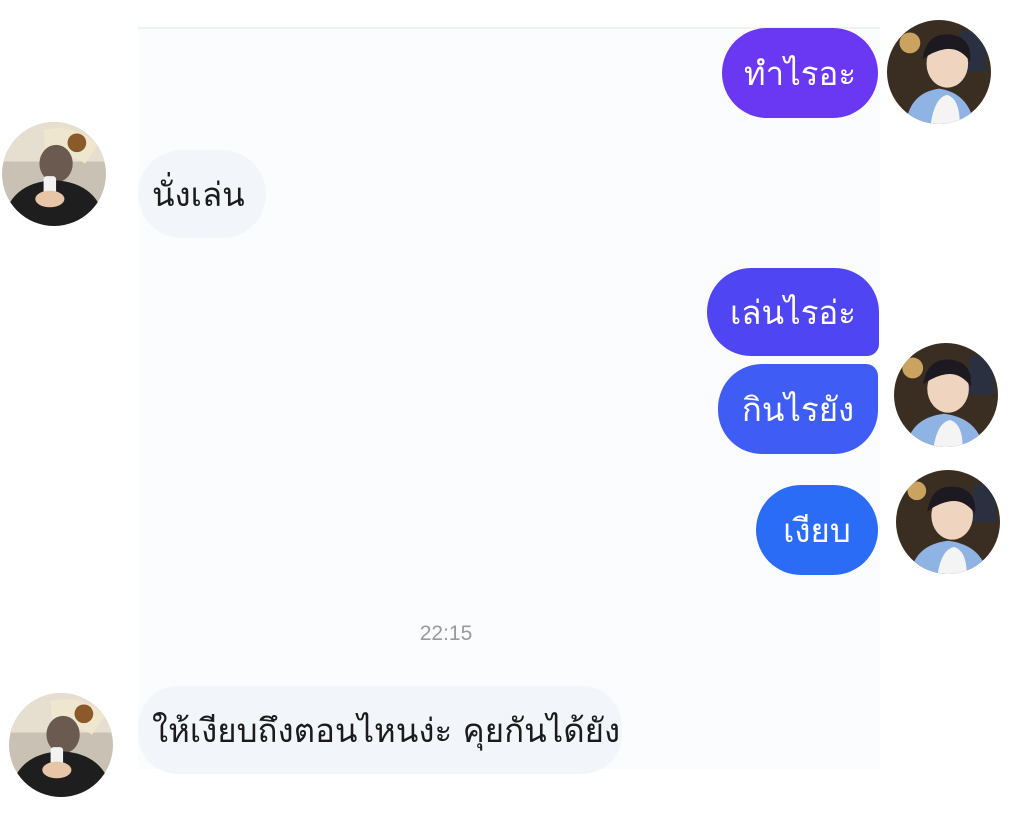  I want to click on incoming-message-bubble: นั่งเล่น, so click(202, 194).